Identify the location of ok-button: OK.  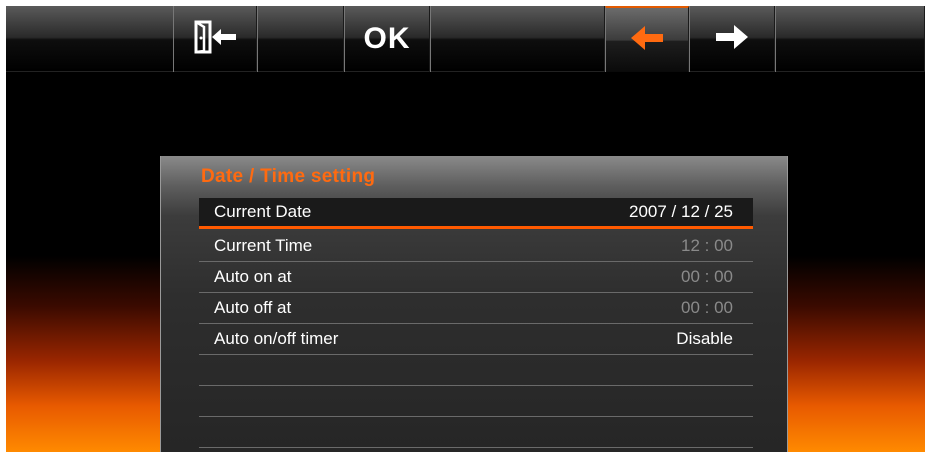
(387, 39).